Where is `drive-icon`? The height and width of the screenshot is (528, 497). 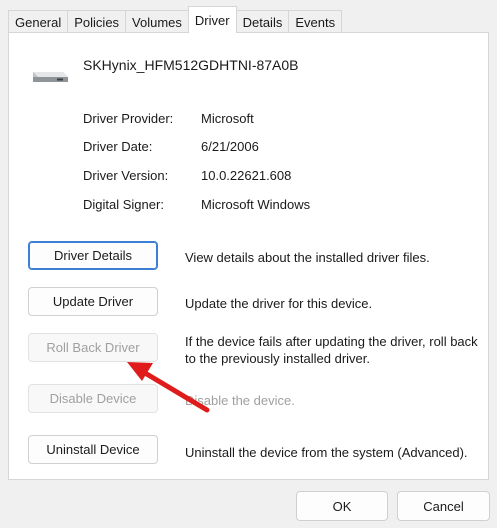
drive-icon is located at coordinates (50, 77).